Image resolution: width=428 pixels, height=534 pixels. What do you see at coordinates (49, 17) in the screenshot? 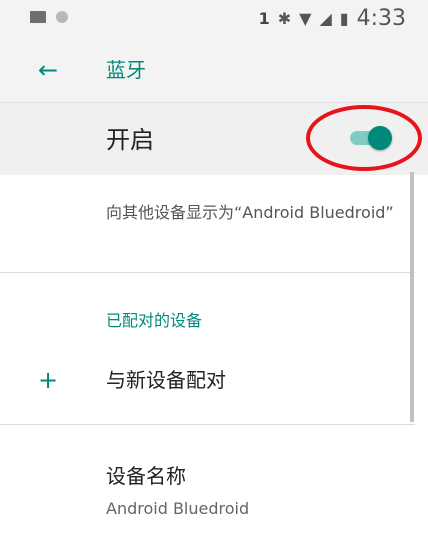
I see `status-bar-left` at bounding box center [49, 17].